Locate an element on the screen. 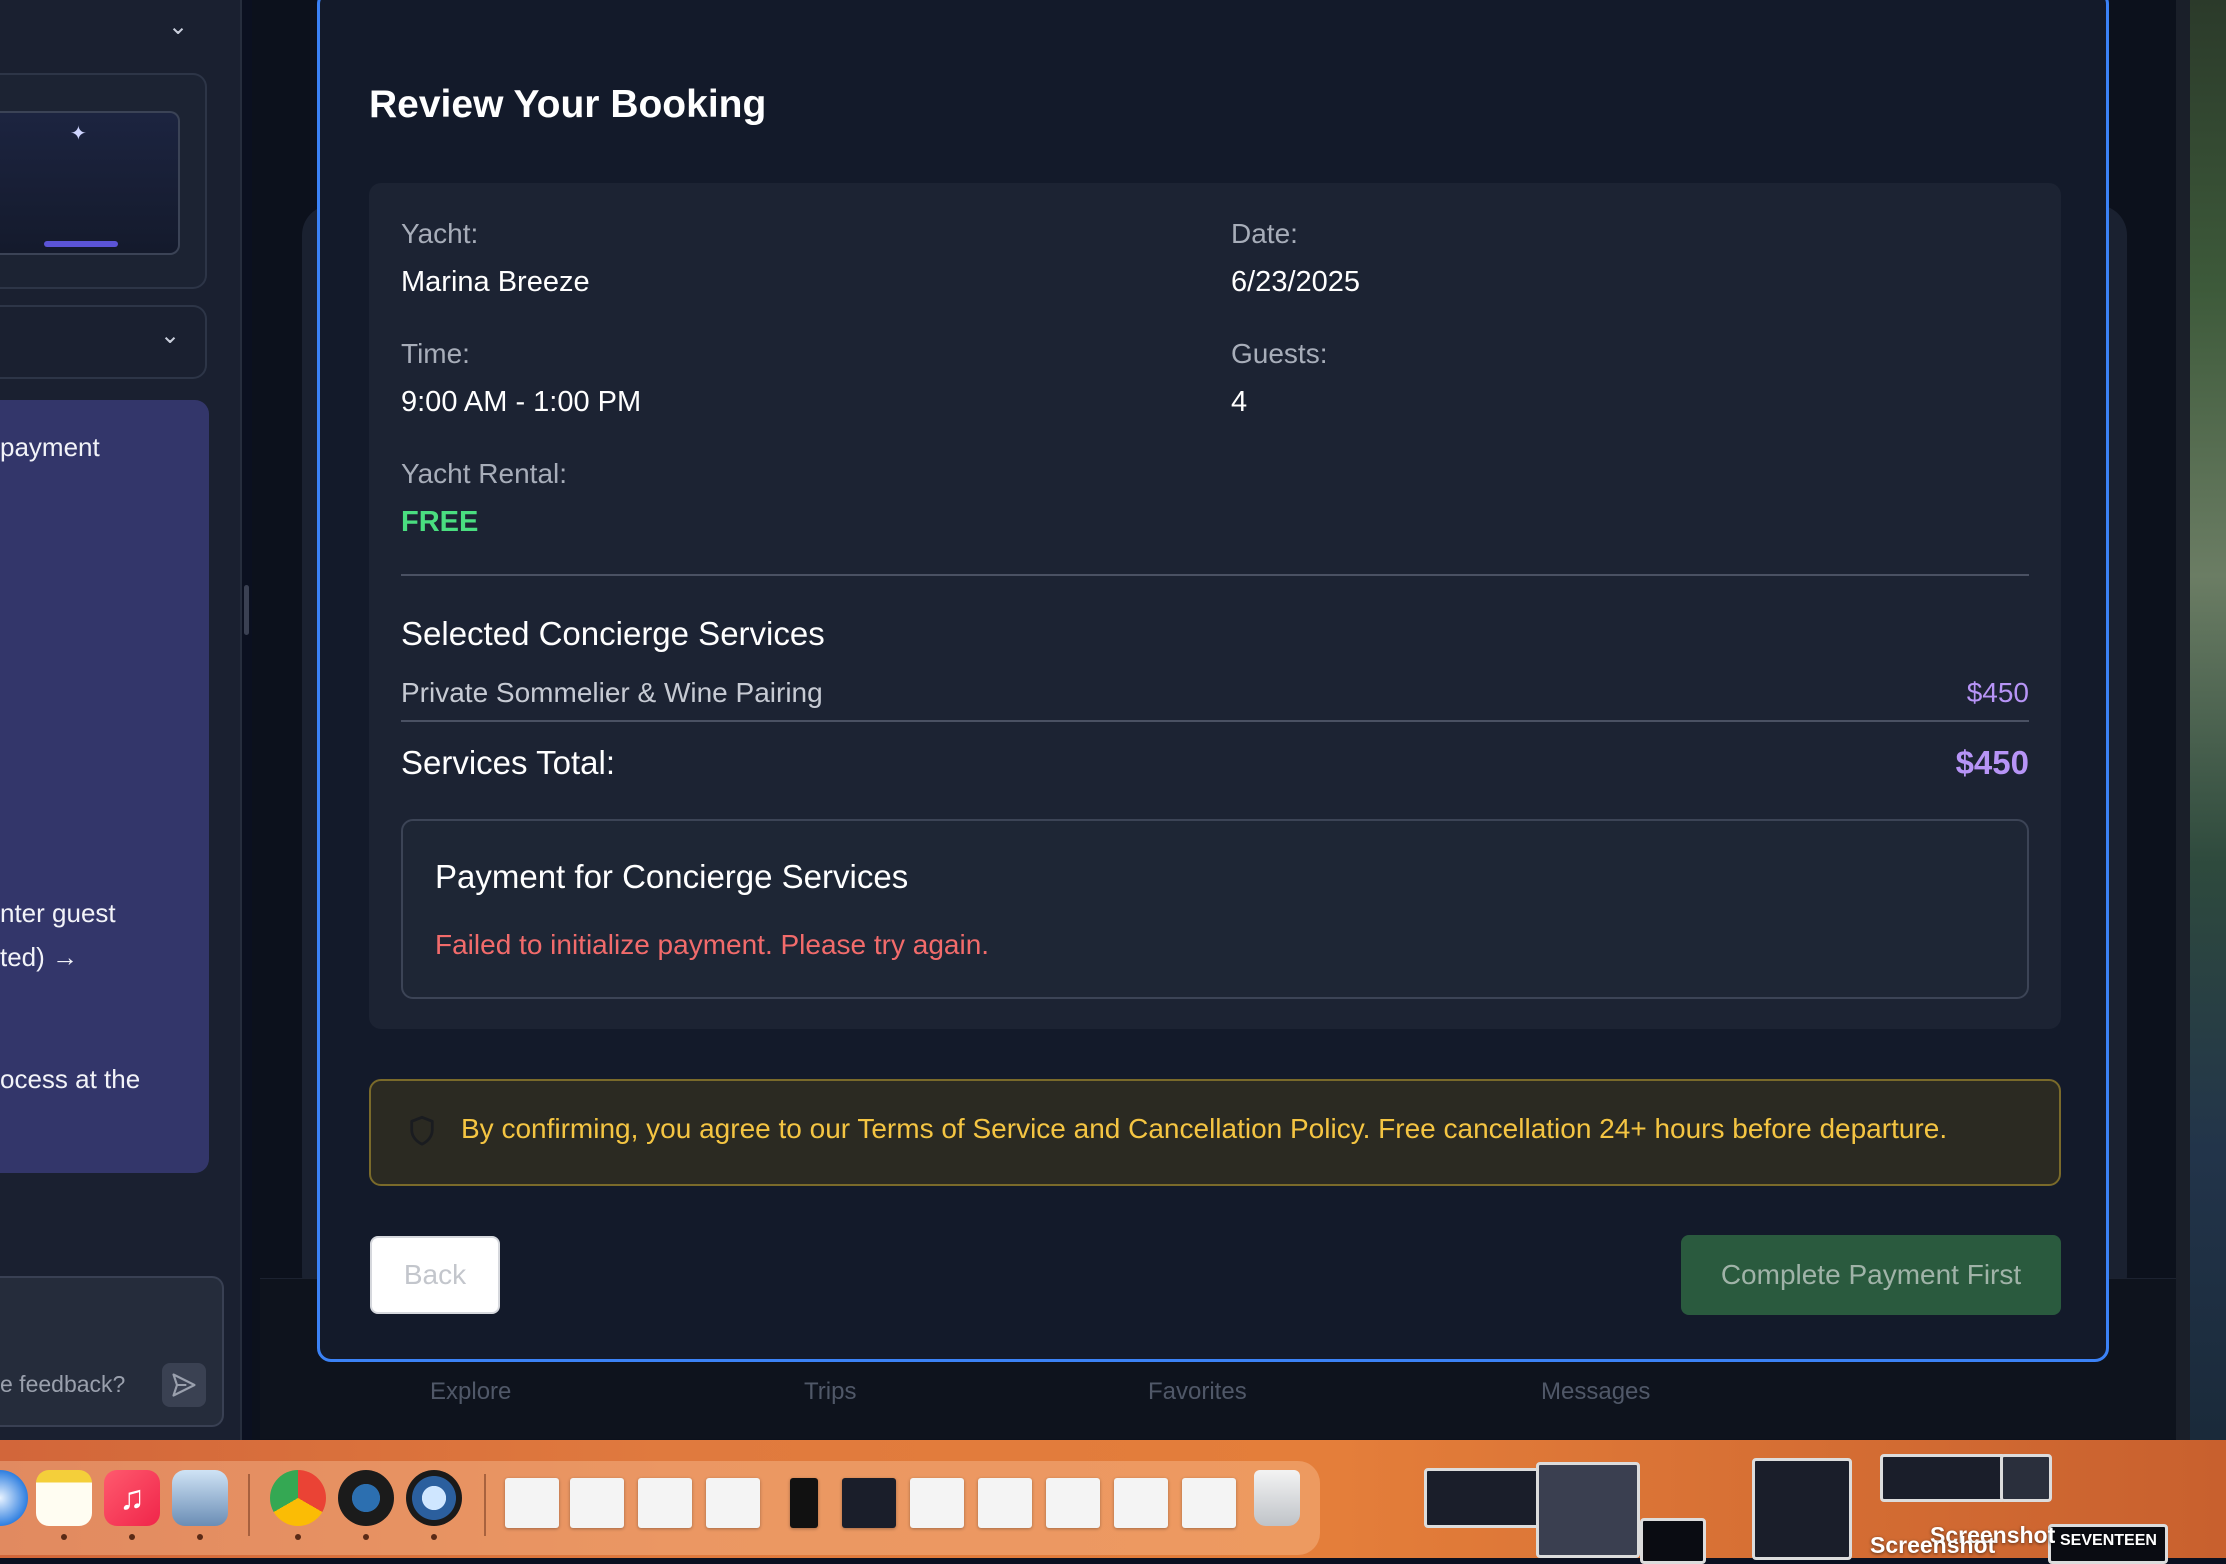 This screenshot has width=2226, height=1564. guests-label: Guests: is located at coordinates (1279, 353).